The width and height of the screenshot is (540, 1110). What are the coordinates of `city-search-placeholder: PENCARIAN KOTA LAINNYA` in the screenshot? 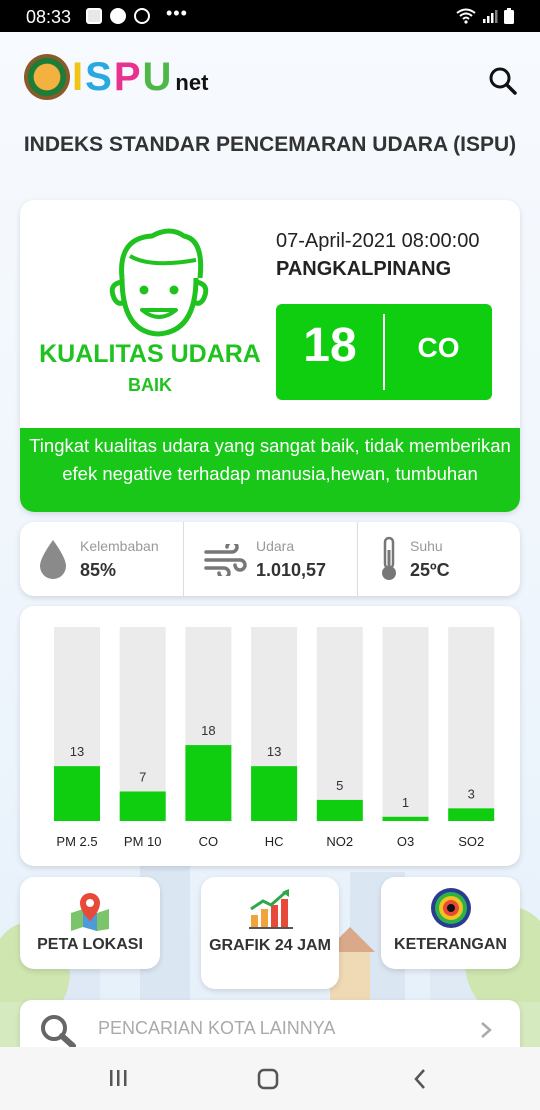 It's located at (217, 1028).